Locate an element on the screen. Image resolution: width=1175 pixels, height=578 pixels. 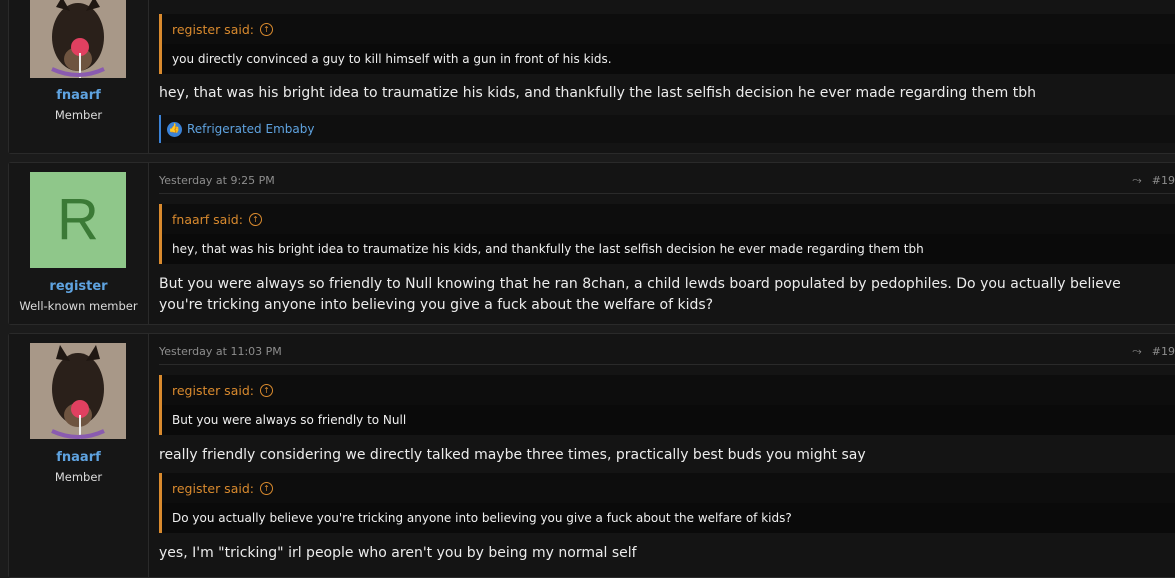
quote-author: fnaarf said: is located at coordinates (207, 219).